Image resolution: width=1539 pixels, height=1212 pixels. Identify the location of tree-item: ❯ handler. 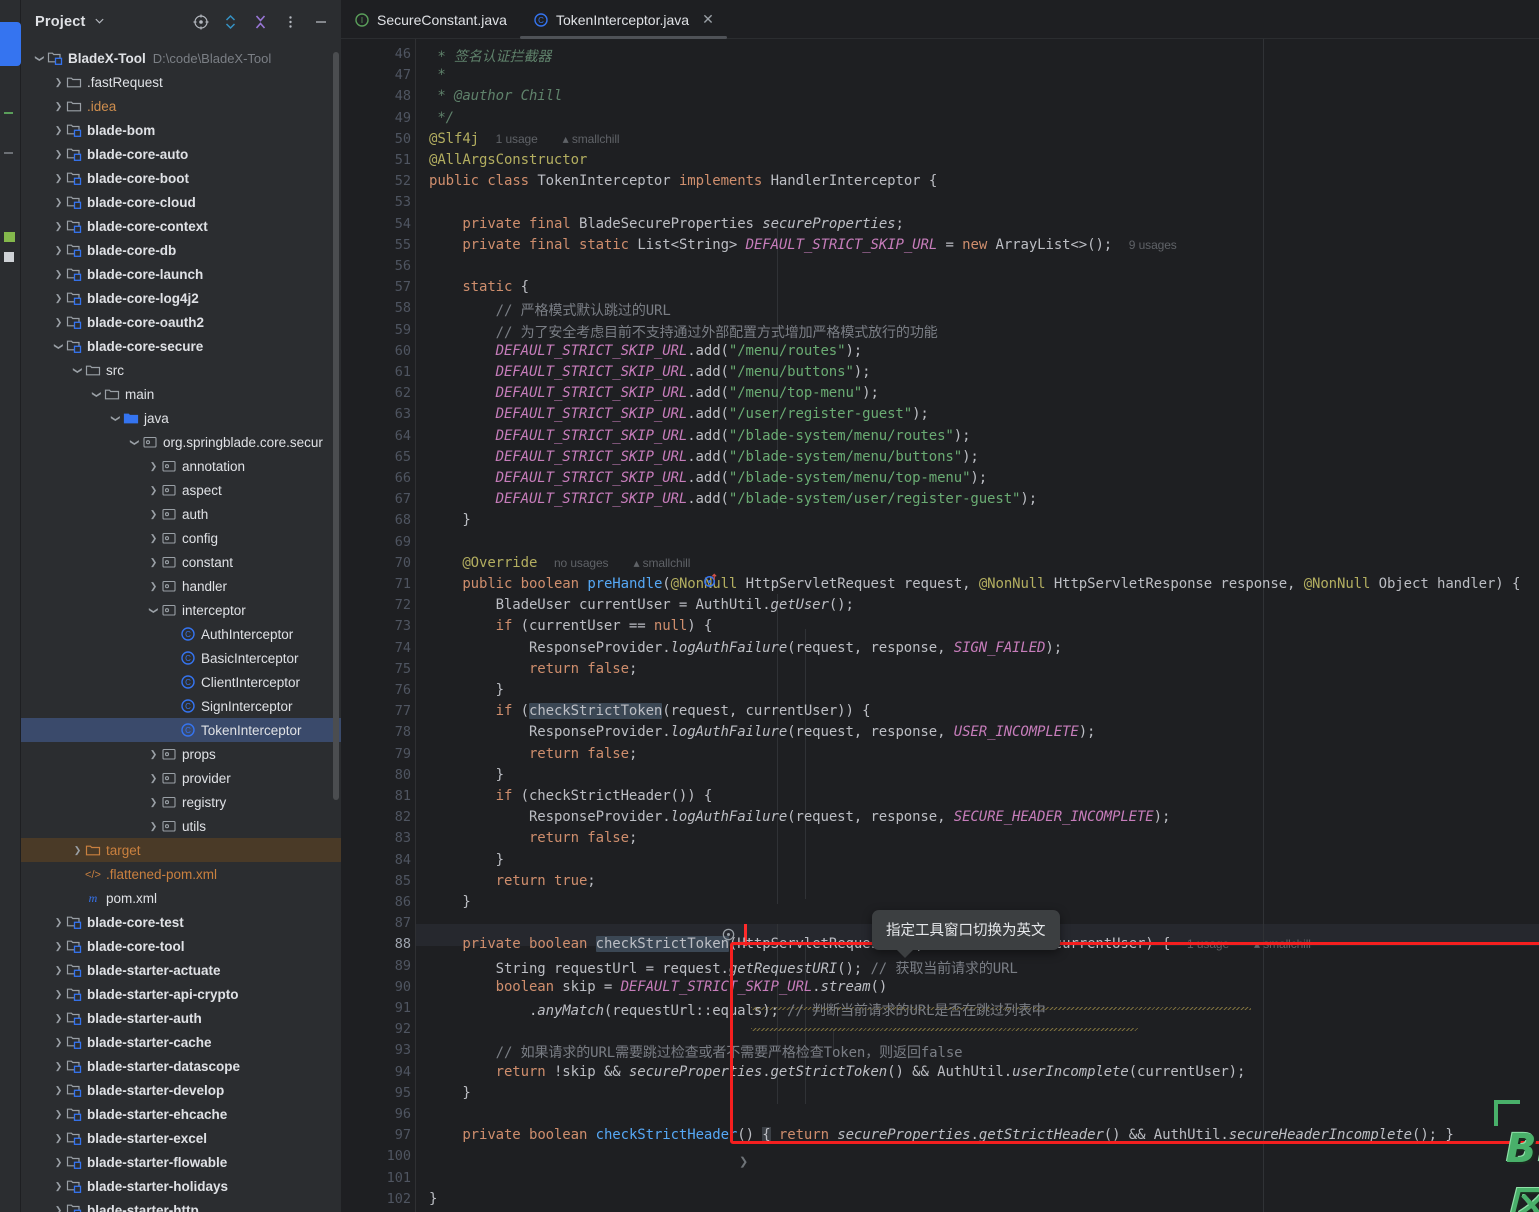
(181, 586).